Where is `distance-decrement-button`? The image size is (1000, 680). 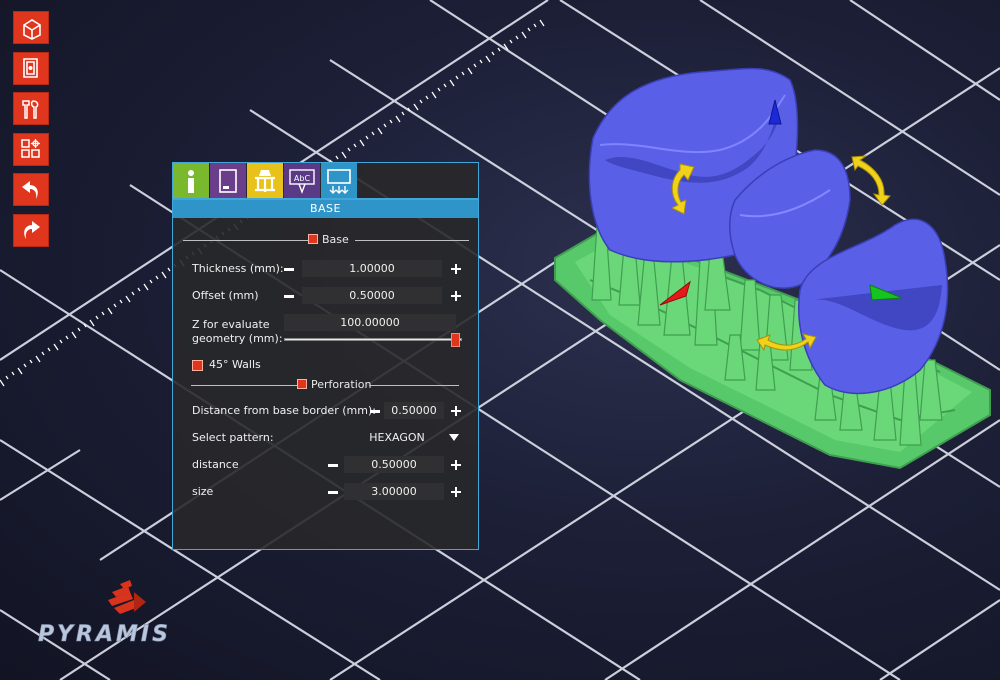 distance-decrement-button is located at coordinates (333, 465).